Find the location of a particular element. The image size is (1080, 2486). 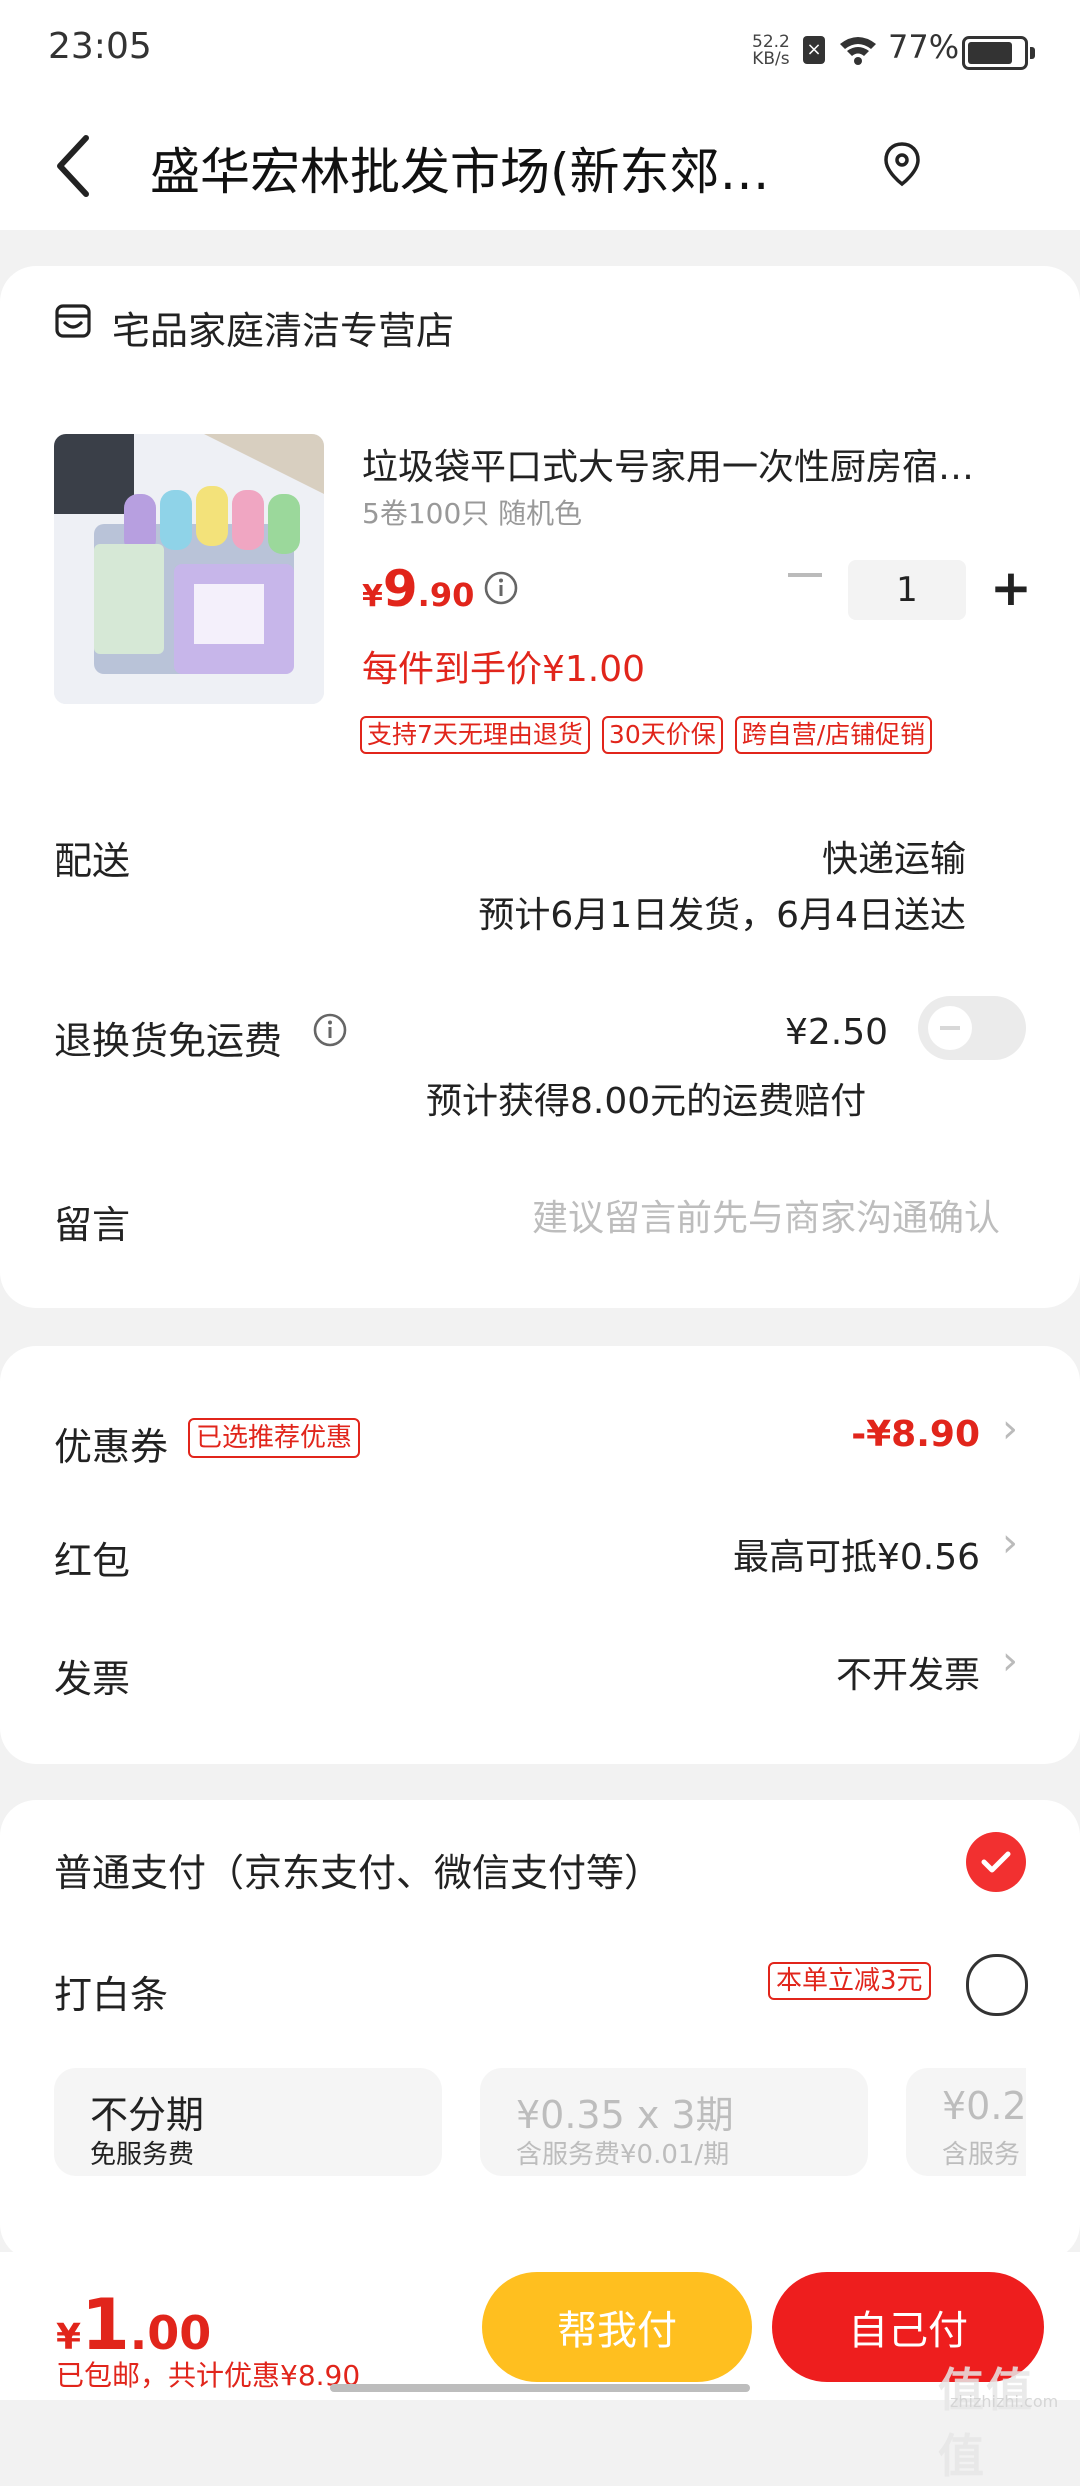

home-indicator is located at coordinates (540, 2388).